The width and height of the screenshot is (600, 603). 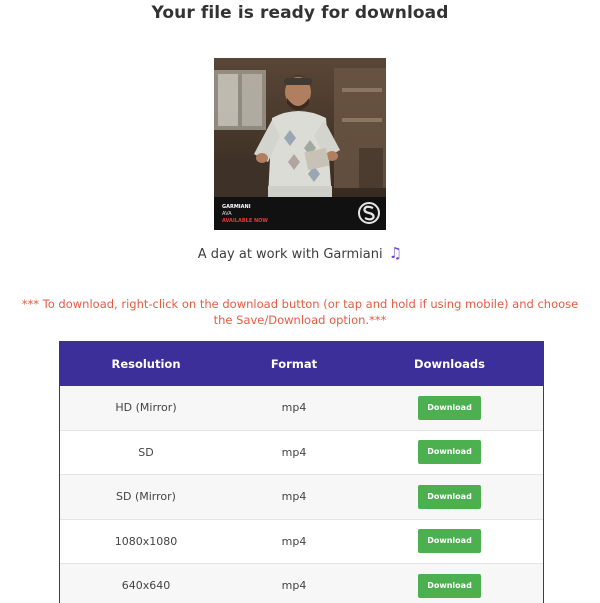 I want to click on row-resolution: SD (Mirror), so click(x=146, y=497).